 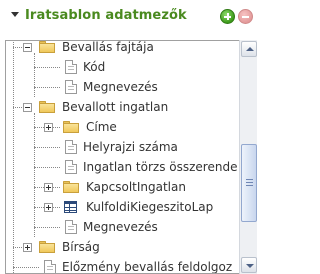 I want to click on tree-node-megnevezes-2: Megnevezés, so click(x=123, y=227).